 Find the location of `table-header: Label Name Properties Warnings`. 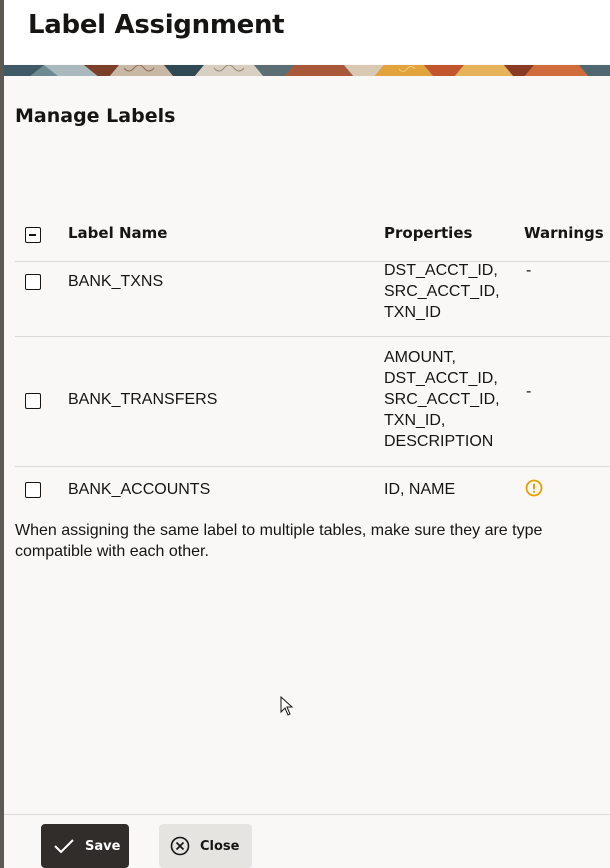

table-header: Label Name Properties Warnings is located at coordinates (312, 237).